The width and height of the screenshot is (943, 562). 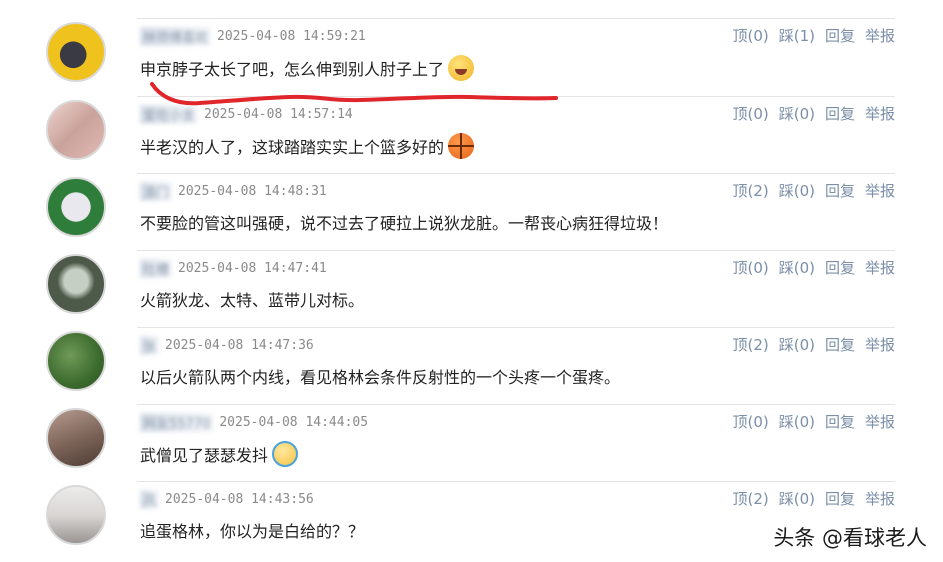 What do you see at coordinates (354, 94) in the screenshot?
I see `red-underline-annotation` at bounding box center [354, 94].